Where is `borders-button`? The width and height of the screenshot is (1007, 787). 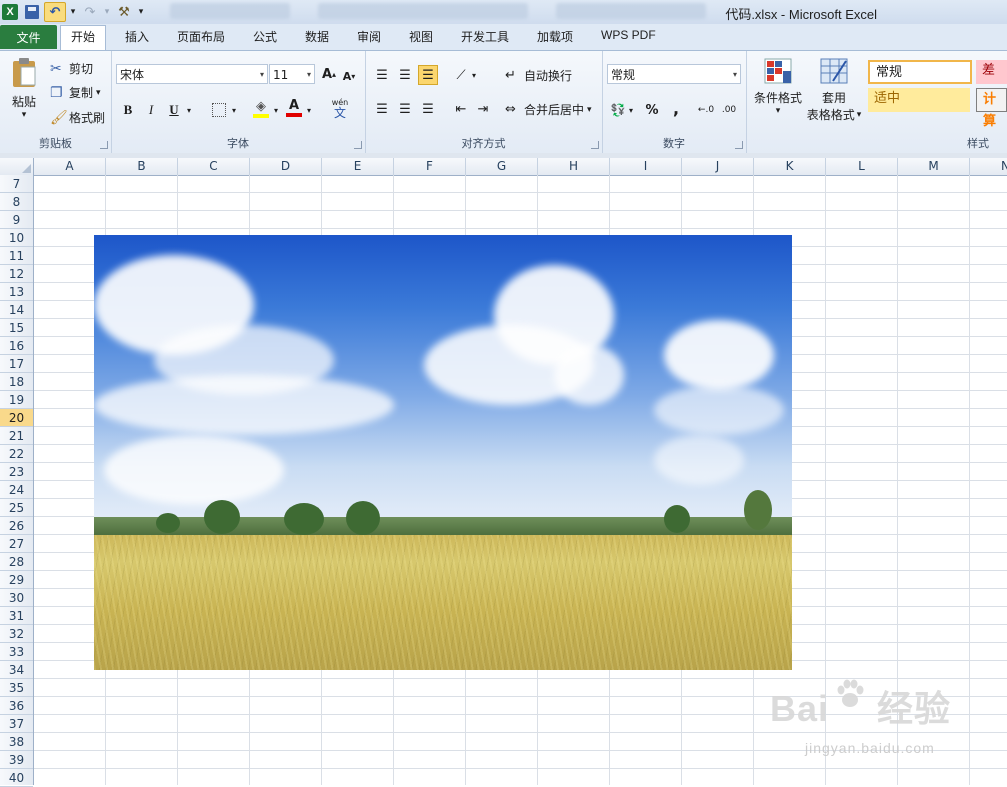 borders-button is located at coordinates (219, 110).